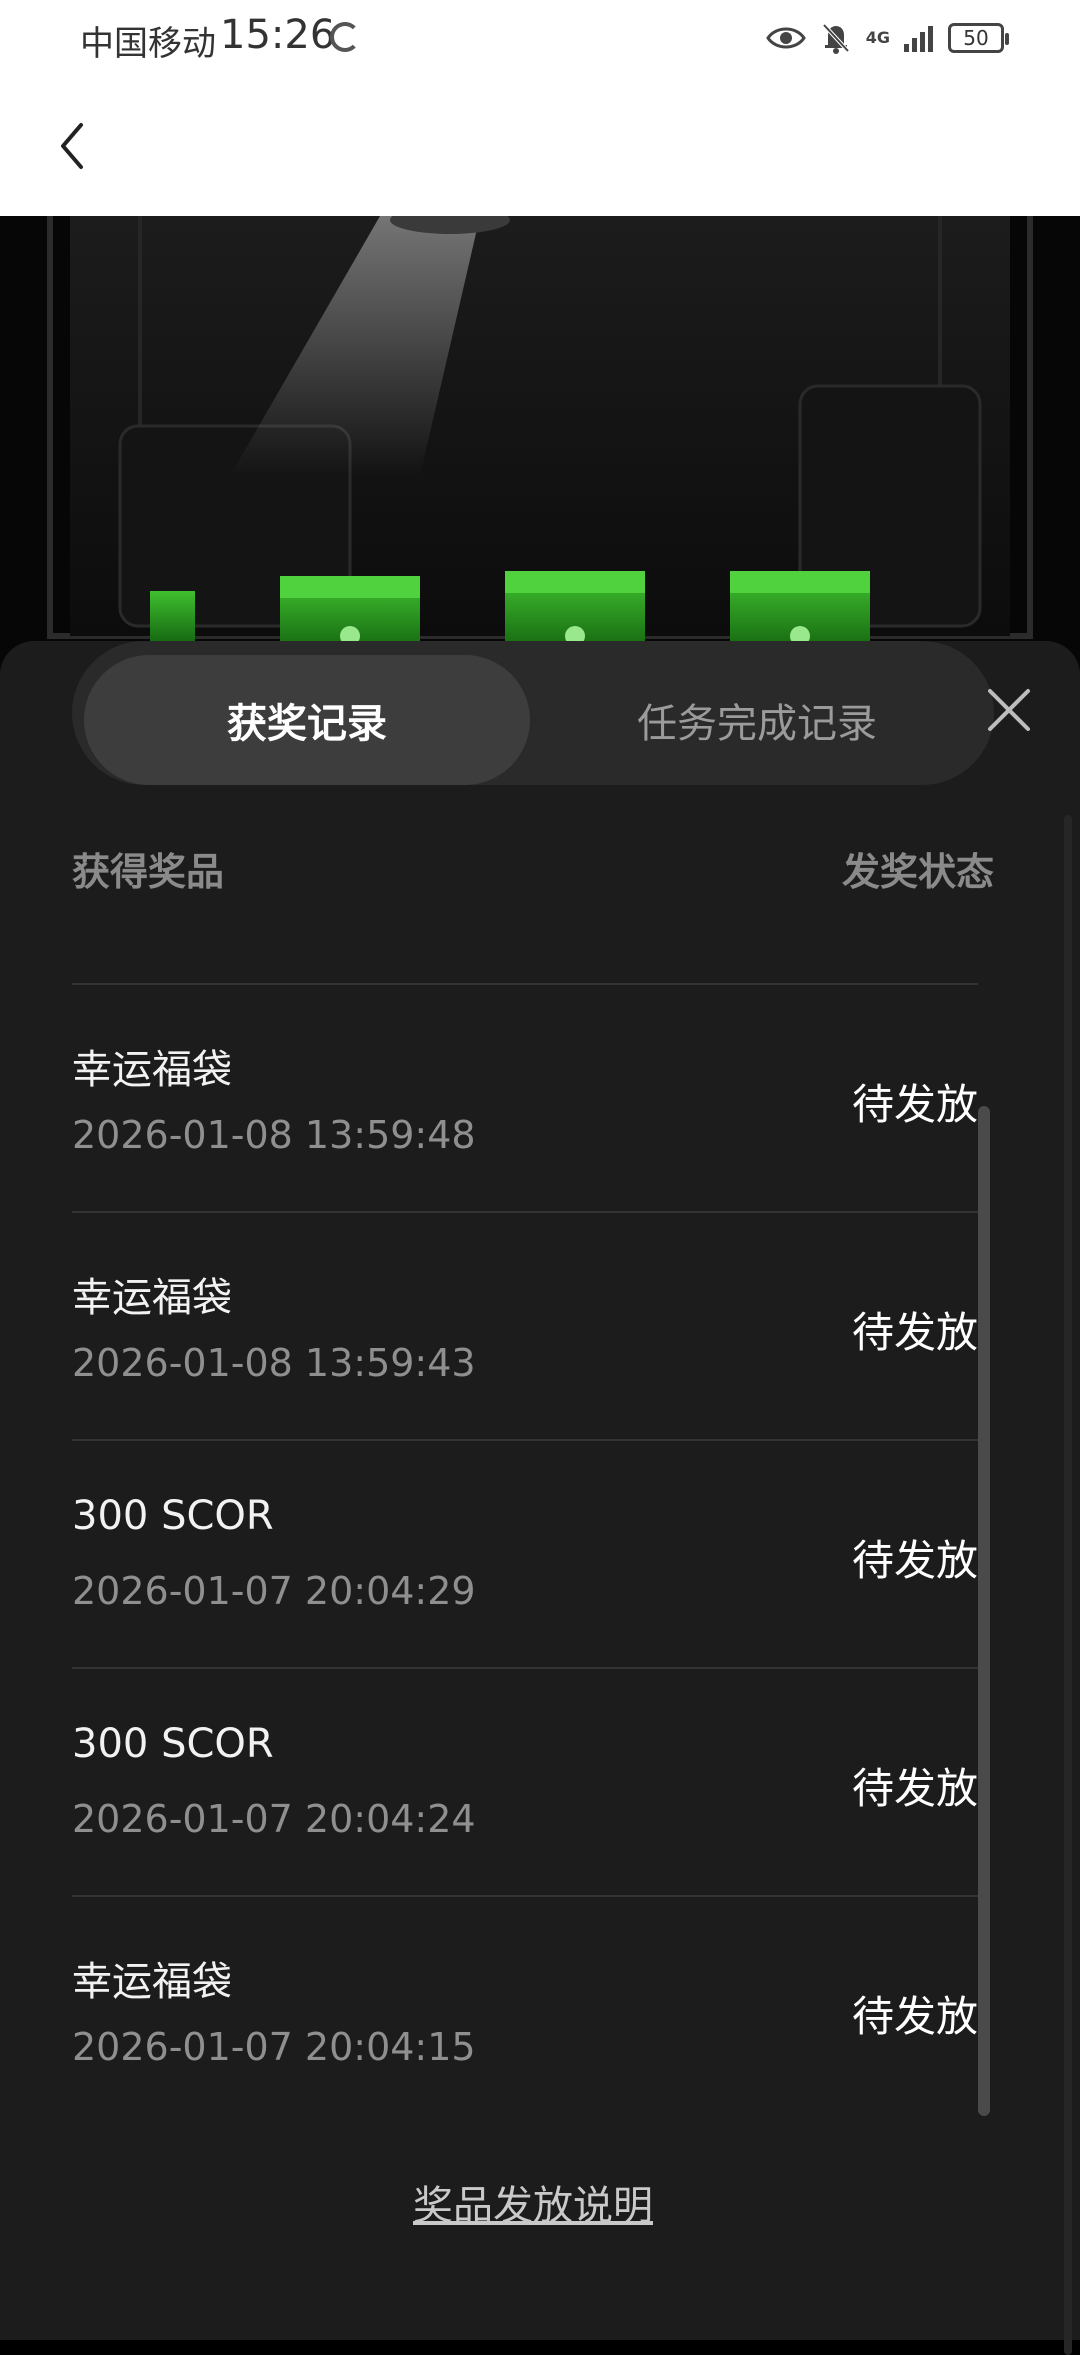 Image resolution: width=1080 pixels, height=2355 pixels. Describe the element at coordinates (525, 1783) in the screenshot. I see `record-row: 300 SCOR 2026-01-07 20:04:24 待发放` at that location.